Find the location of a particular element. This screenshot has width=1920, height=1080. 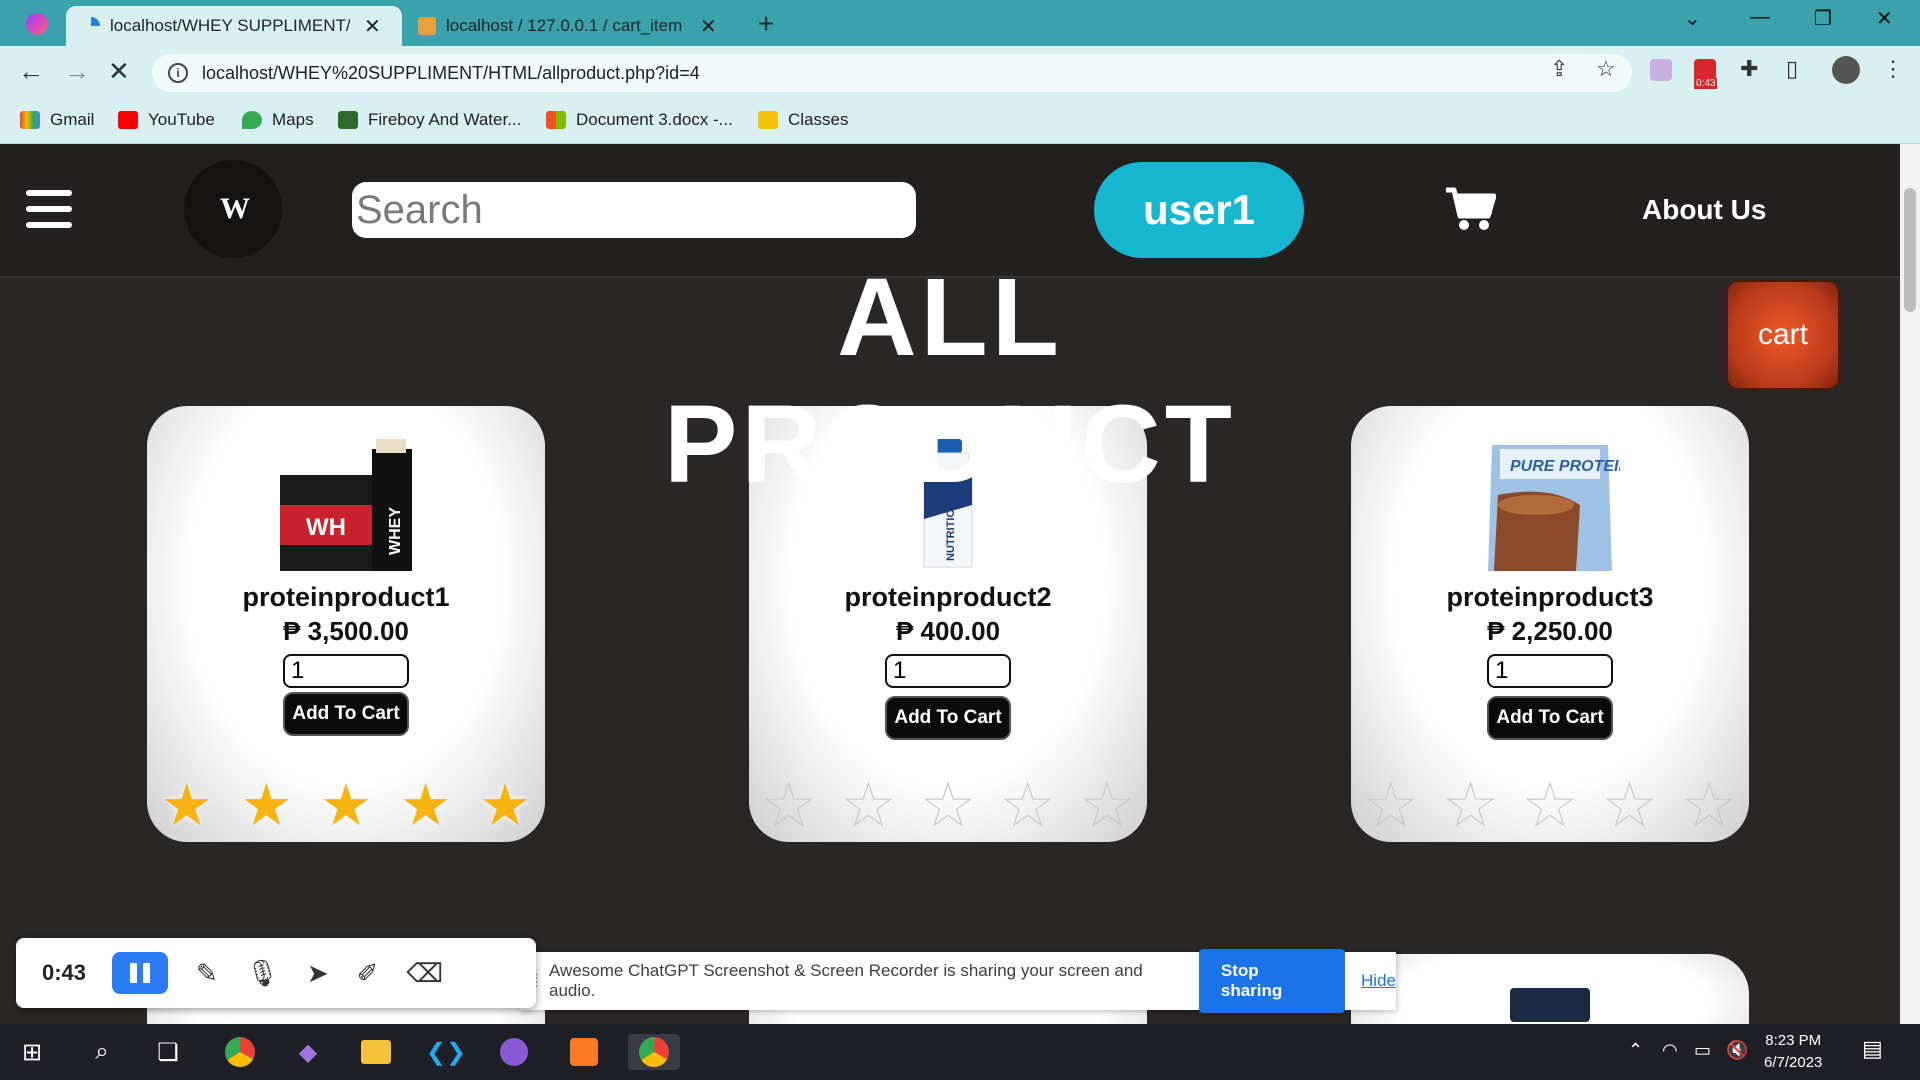

scrollbar-thumb is located at coordinates (1910, 250).